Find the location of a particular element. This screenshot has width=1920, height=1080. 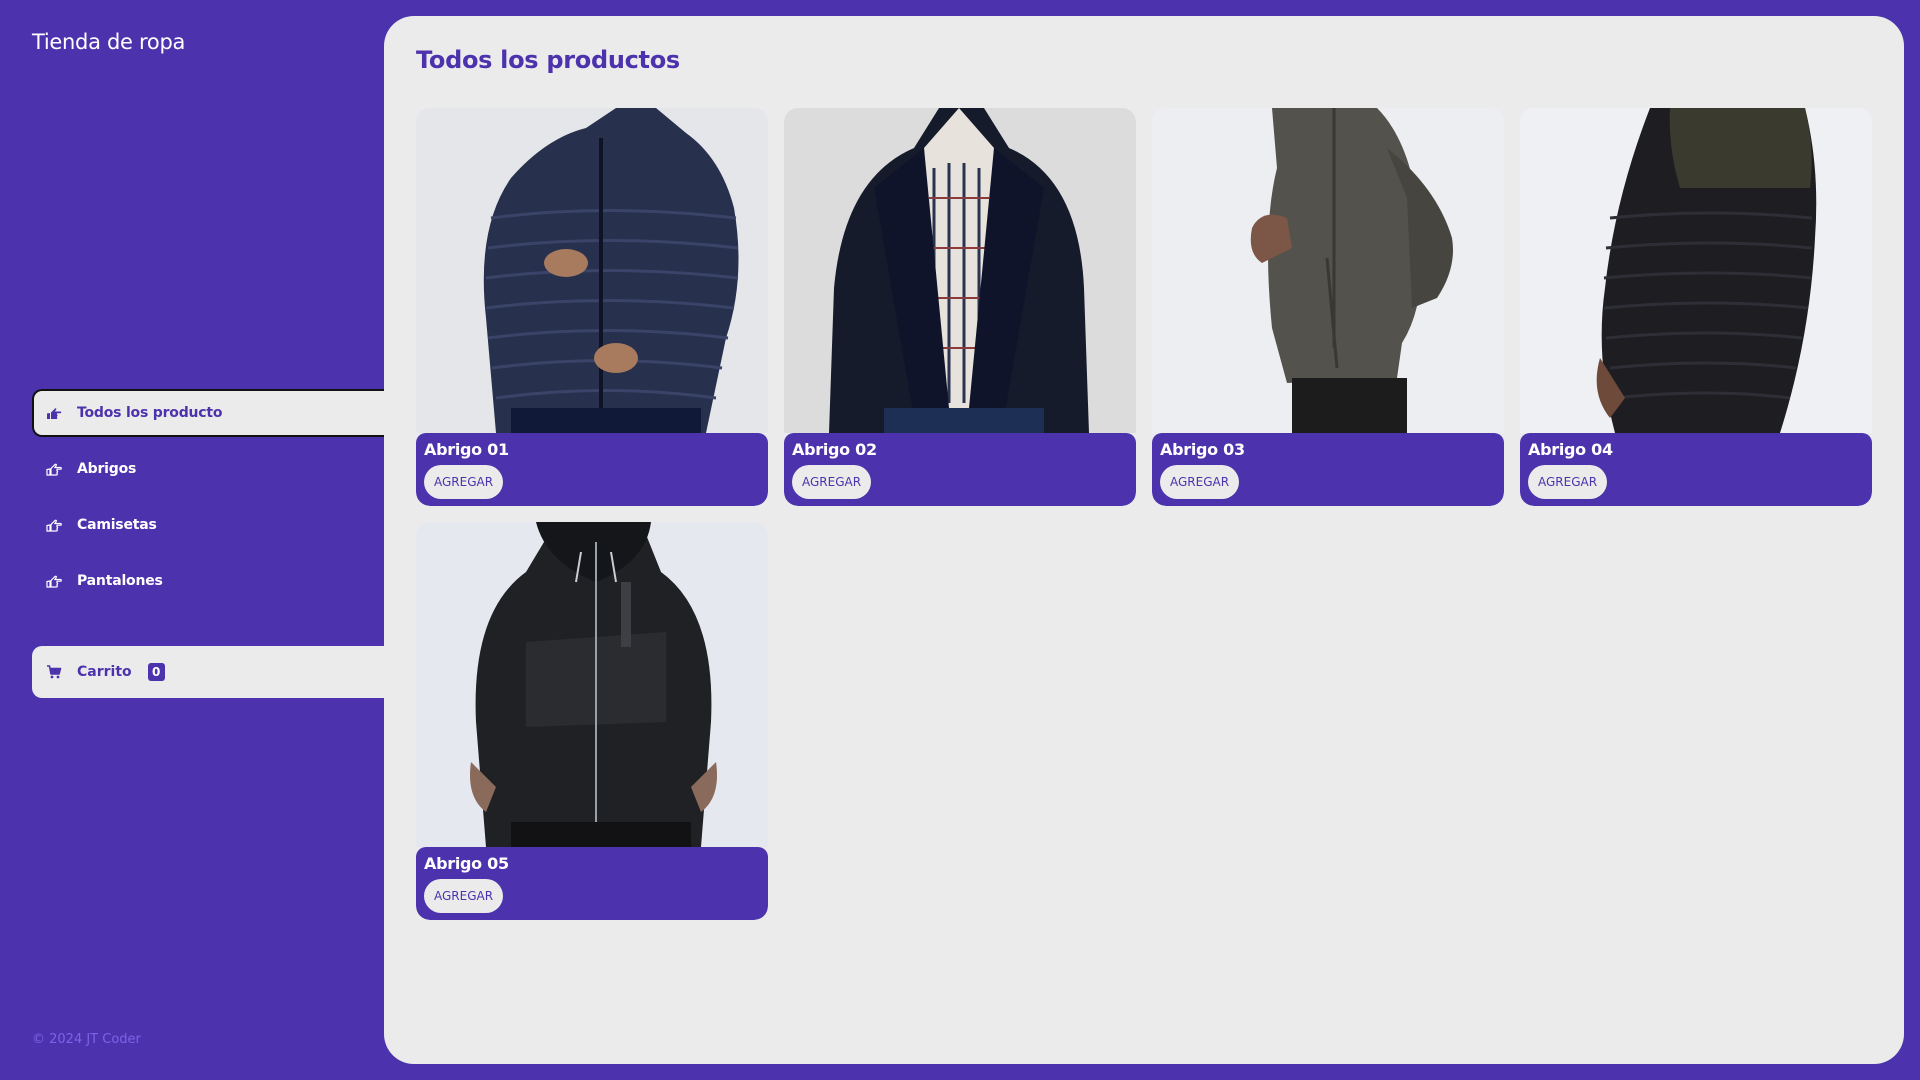

product-name: Abrigo 05 is located at coordinates (466, 863).